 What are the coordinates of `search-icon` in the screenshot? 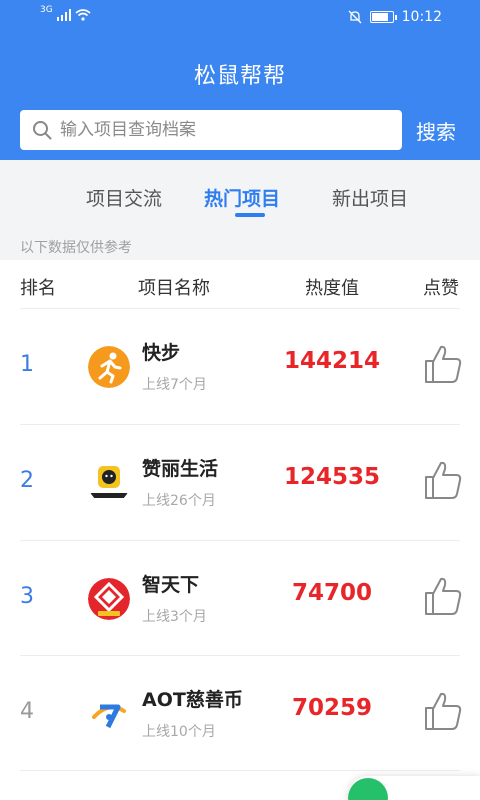 It's located at (42, 130).